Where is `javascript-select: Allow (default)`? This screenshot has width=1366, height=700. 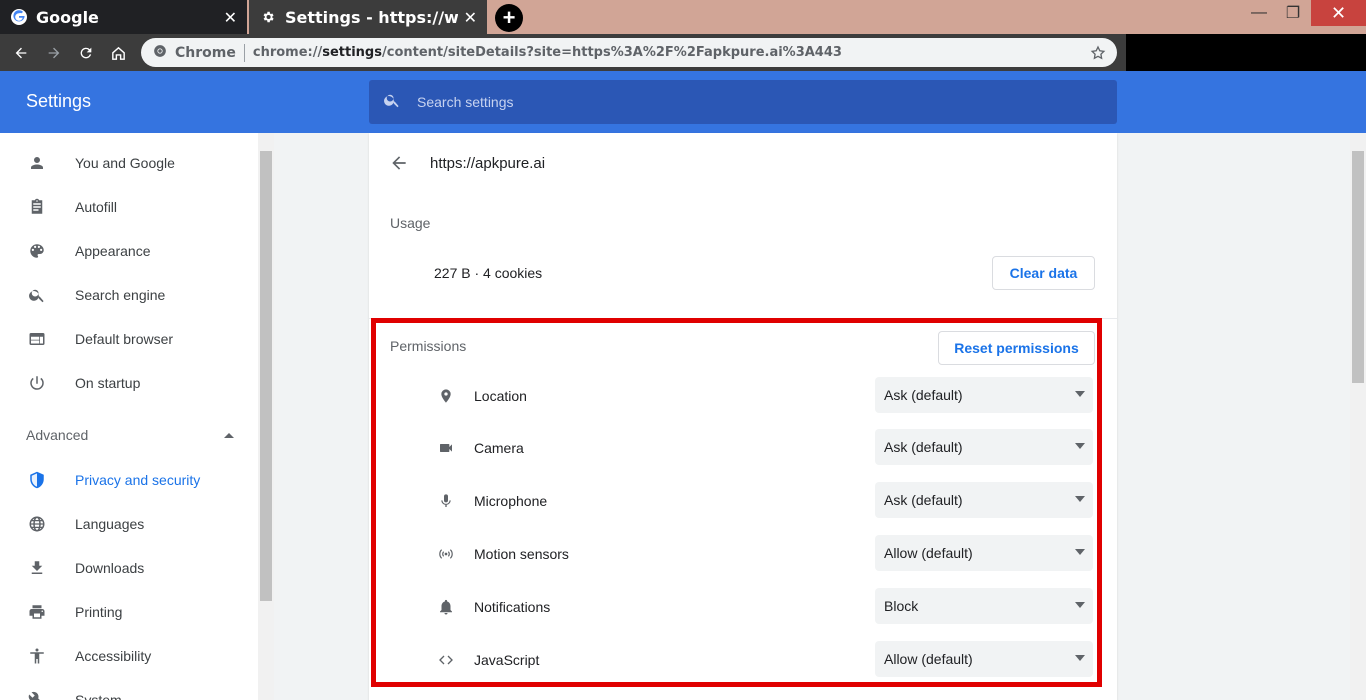
javascript-select: Allow (default) is located at coordinates (984, 659).